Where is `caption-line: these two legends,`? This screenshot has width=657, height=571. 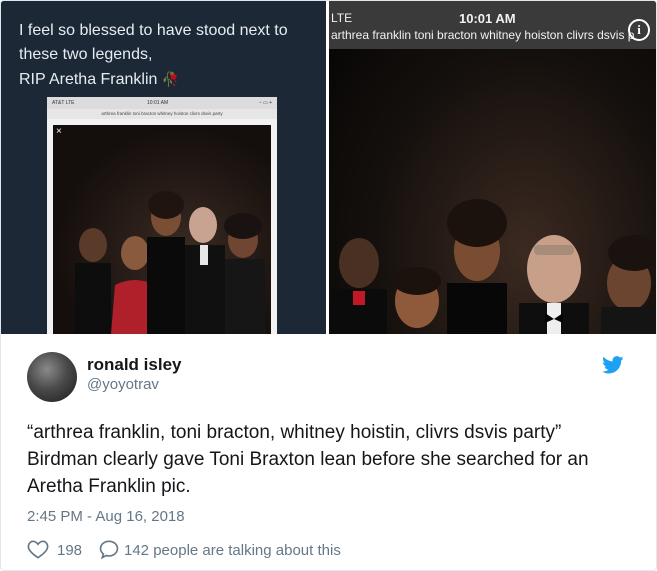 caption-line: these two legends, is located at coordinates (86, 54).